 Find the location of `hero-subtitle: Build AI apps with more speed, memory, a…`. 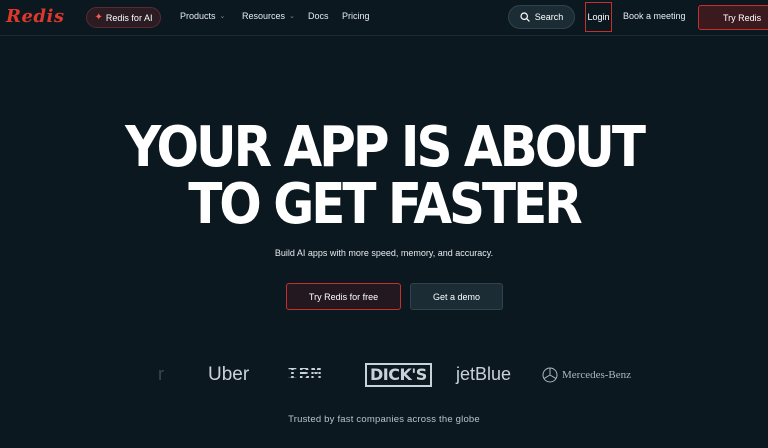

hero-subtitle: Build AI apps with more speed, memory, a… is located at coordinates (384, 253).